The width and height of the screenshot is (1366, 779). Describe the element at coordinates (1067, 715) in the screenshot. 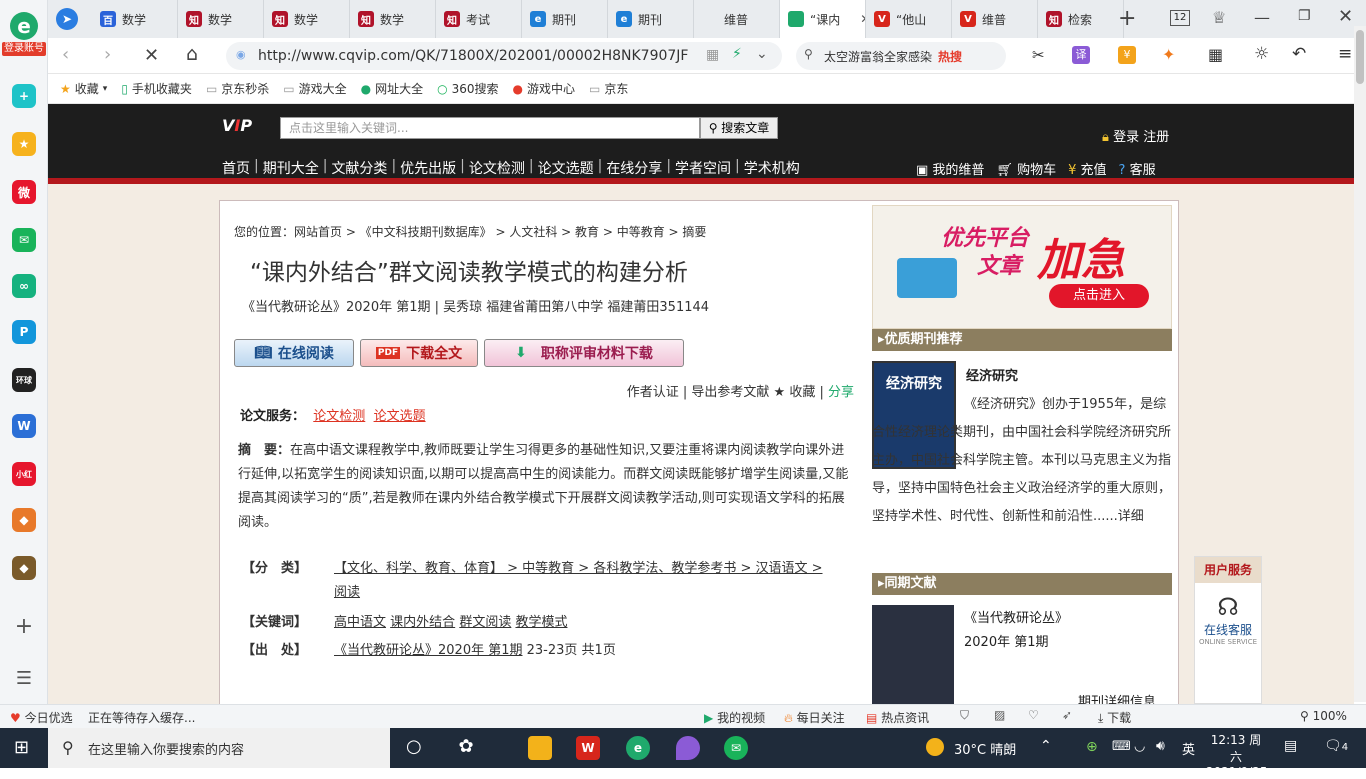

I see `rocket-icon: ➶` at that location.